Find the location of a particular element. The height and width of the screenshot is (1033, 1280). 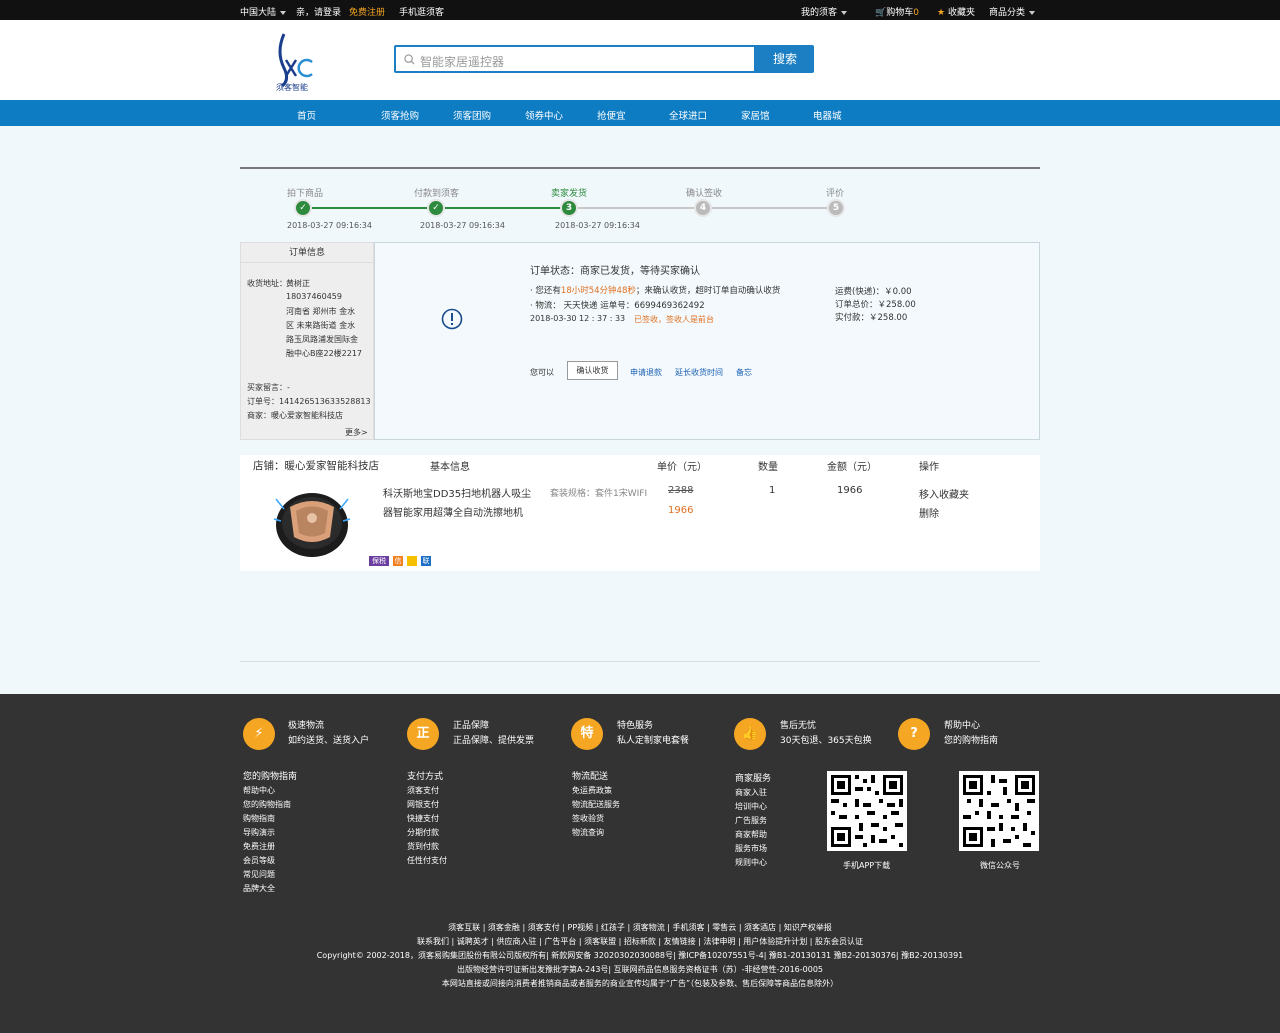

lightning-icon: ⚡ is located at coordinates (259, 734).